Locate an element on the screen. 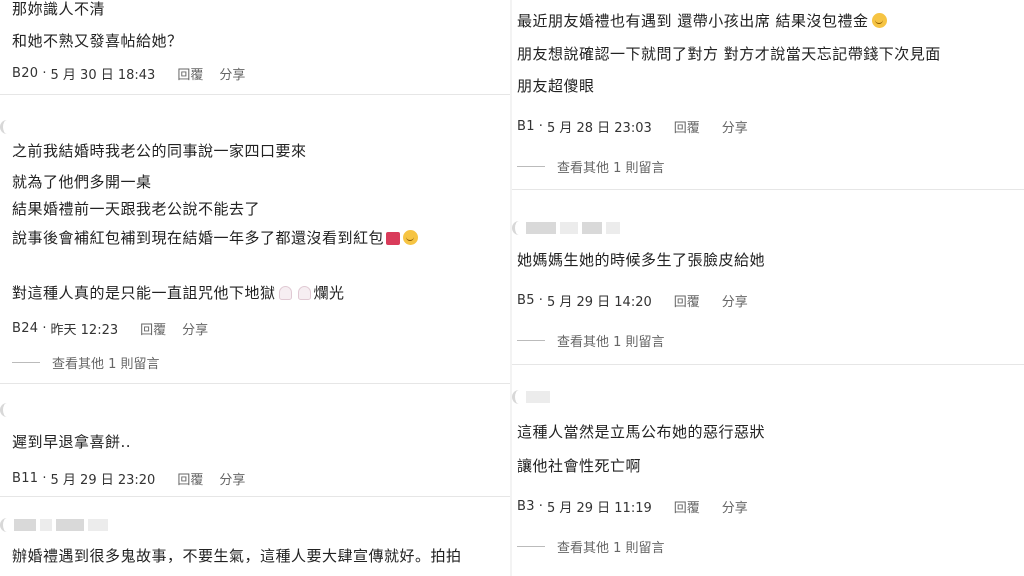 Image resolution: width=1024 pixels, height=576 pixels. floor-number: B11 is located at coordinates (25, 478).